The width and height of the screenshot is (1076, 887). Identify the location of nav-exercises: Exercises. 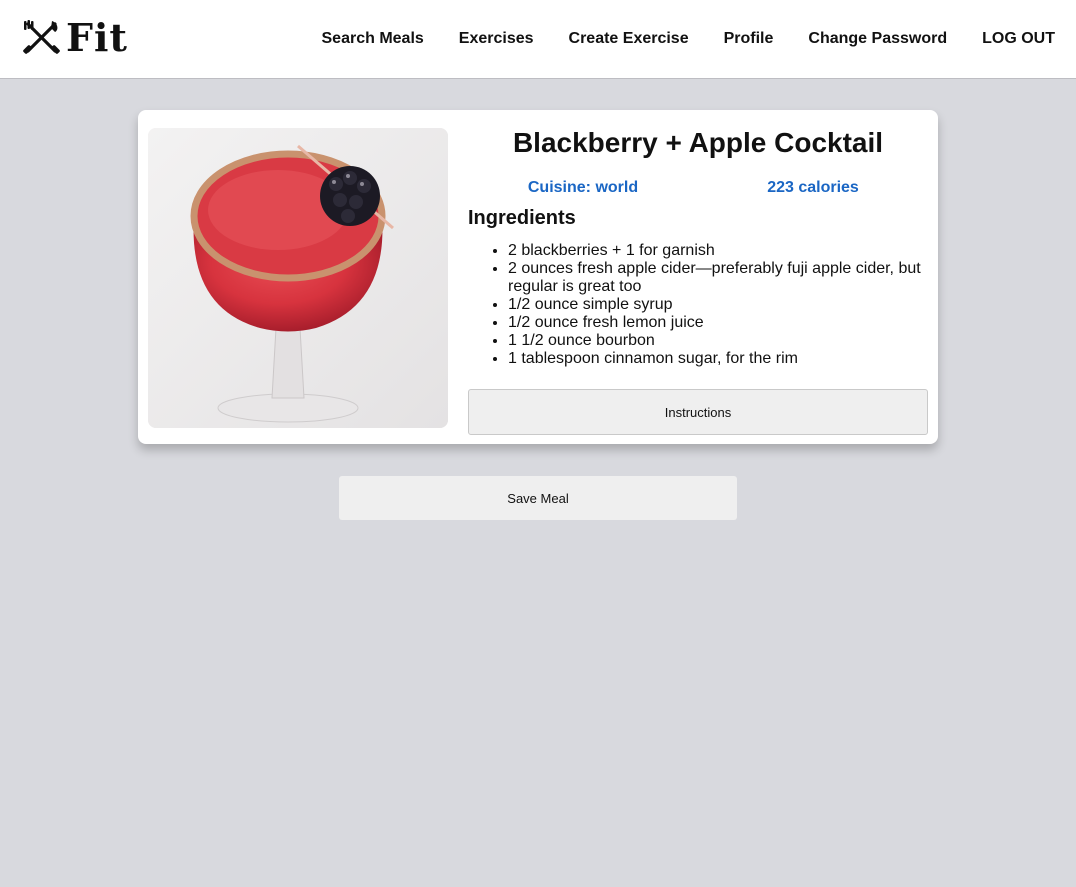
(496, 39).